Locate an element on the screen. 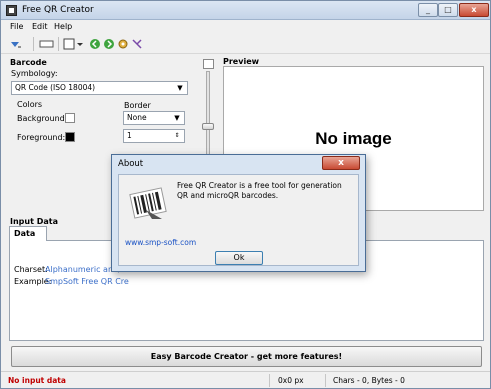 The height and width of the screenshot is (389, 491). foreground-color-swatch is located at coordinates (70, 137).